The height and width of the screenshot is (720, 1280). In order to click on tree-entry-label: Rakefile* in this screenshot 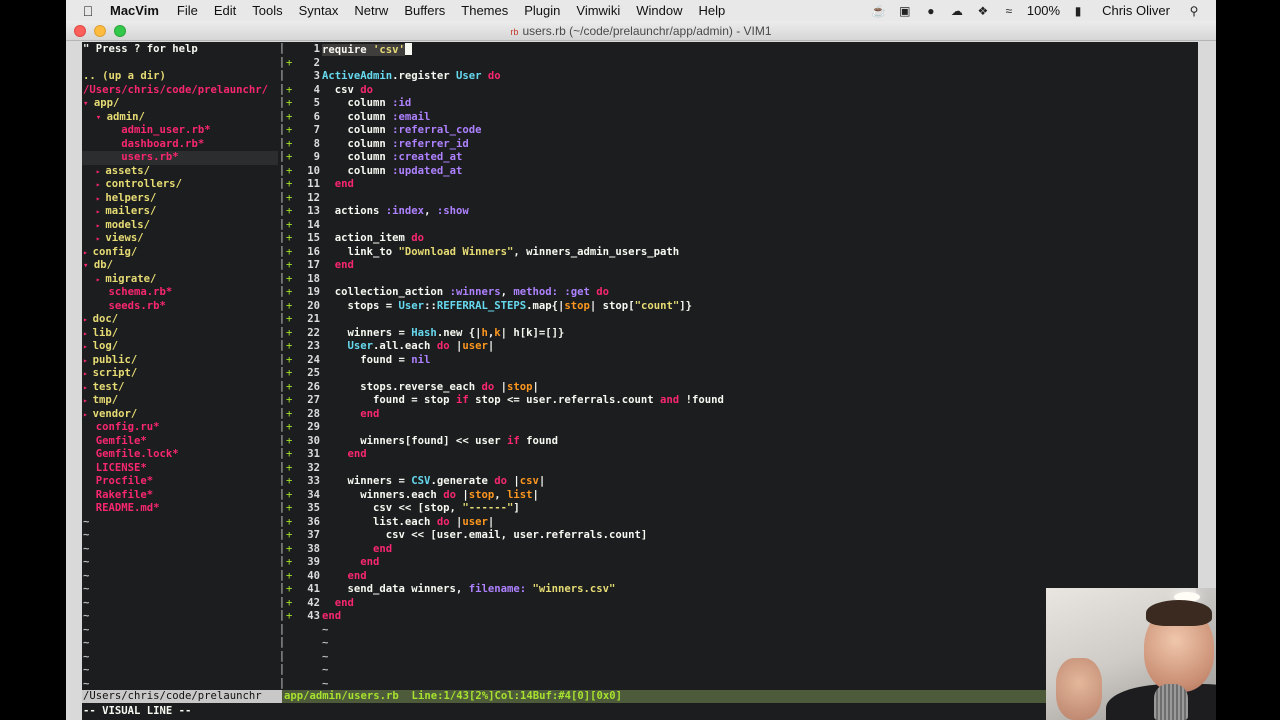, I will do `click(124, 495)`.